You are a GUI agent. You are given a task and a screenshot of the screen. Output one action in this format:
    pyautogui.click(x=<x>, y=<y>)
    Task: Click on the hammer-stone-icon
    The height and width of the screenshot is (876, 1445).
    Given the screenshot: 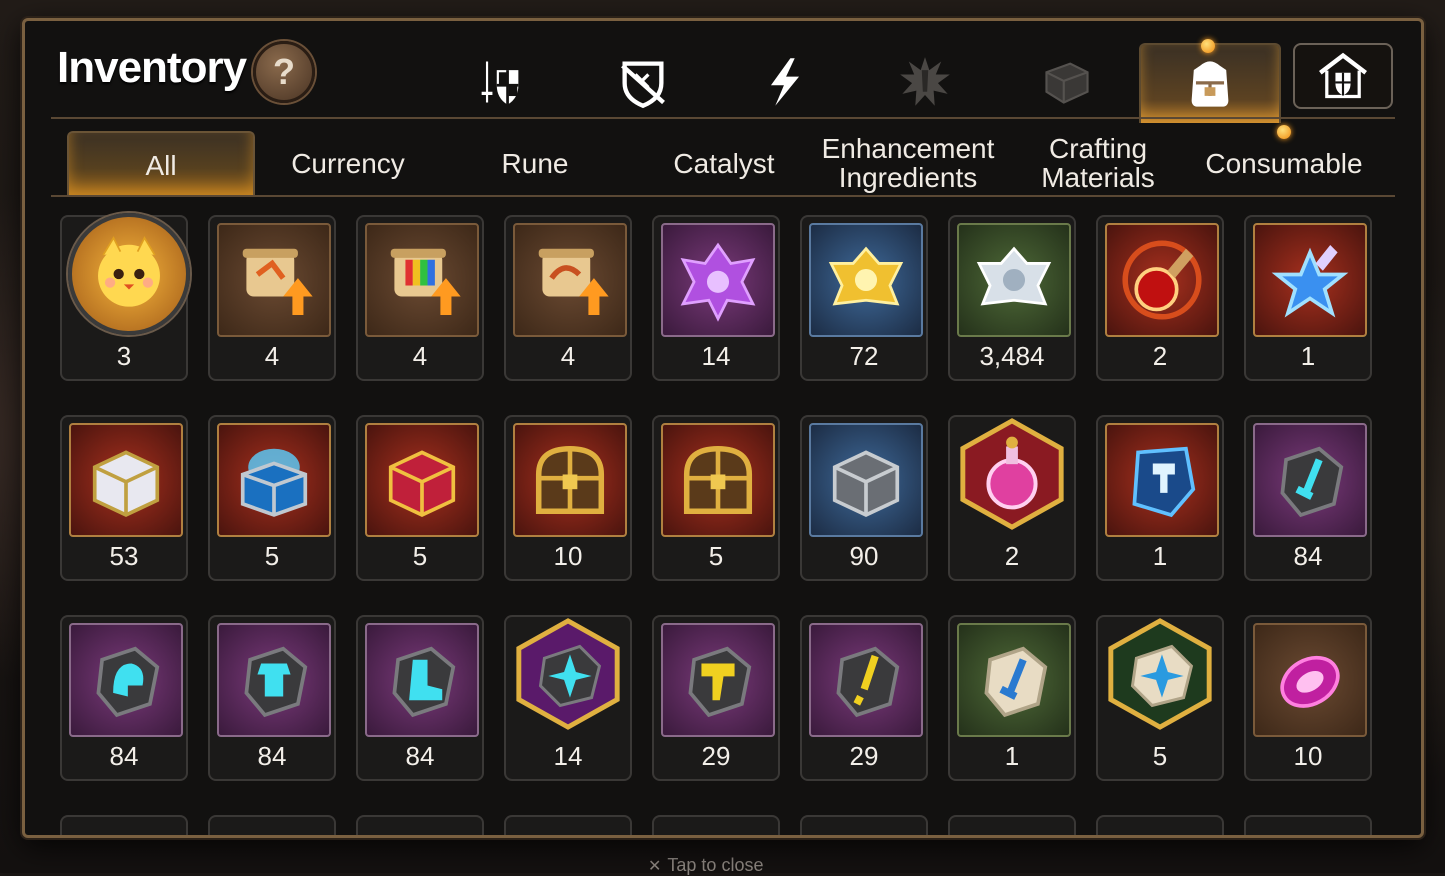 What is the action you would take?
    pyautogui.click(x=718, y=680)
    